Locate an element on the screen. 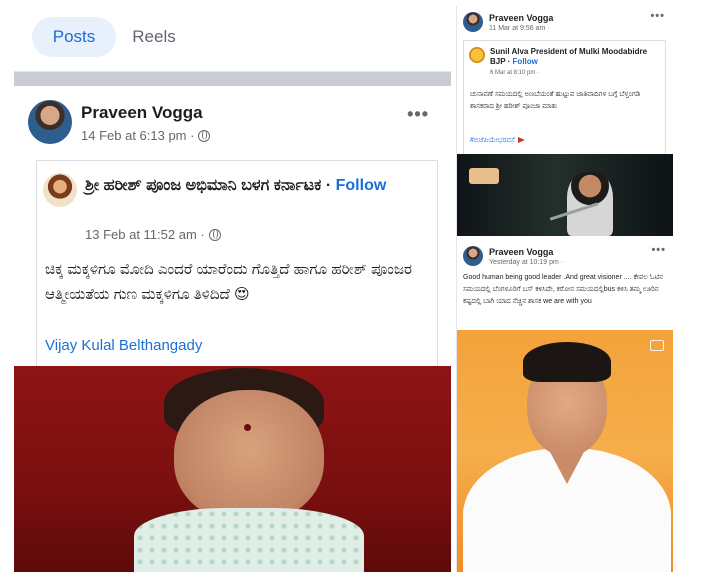 Image resolution: width=705 pixels, height=578 pixels. shared-signature-link: Vijay Kulal Belthangady is located at coordinates (123, 345).